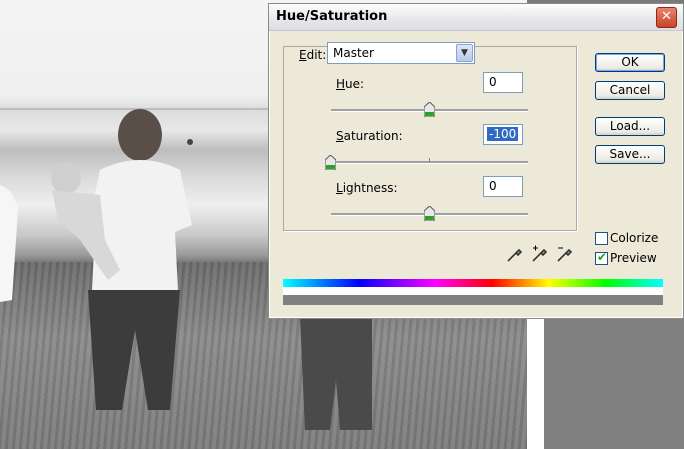  I want to click on eyedropper-plus-icon, so click(540, 254).